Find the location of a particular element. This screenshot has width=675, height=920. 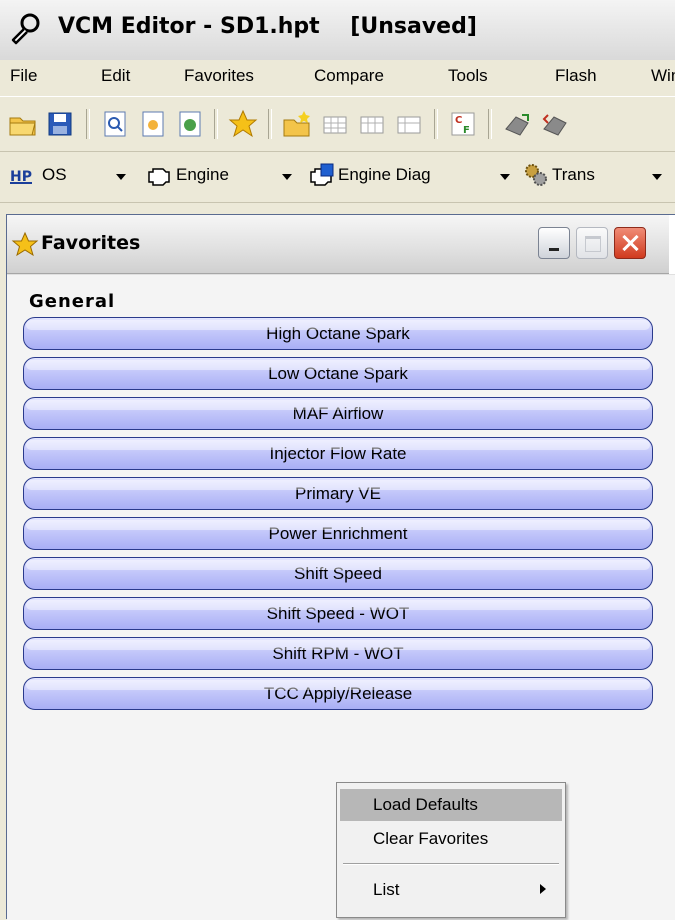

favorite-tcc-apply-release: TCC Apply/Release is located at coordinates (338, 693).